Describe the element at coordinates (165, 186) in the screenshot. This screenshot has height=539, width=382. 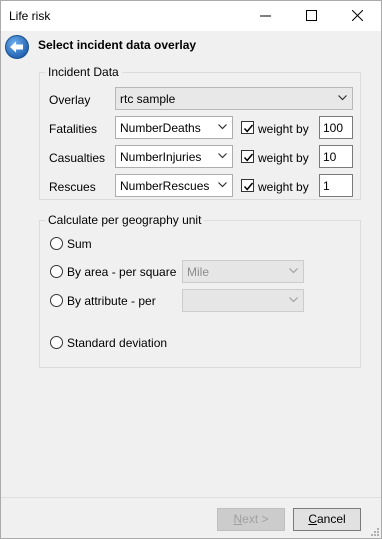
I see `rescues-field-value: NumberRescues` at that location.